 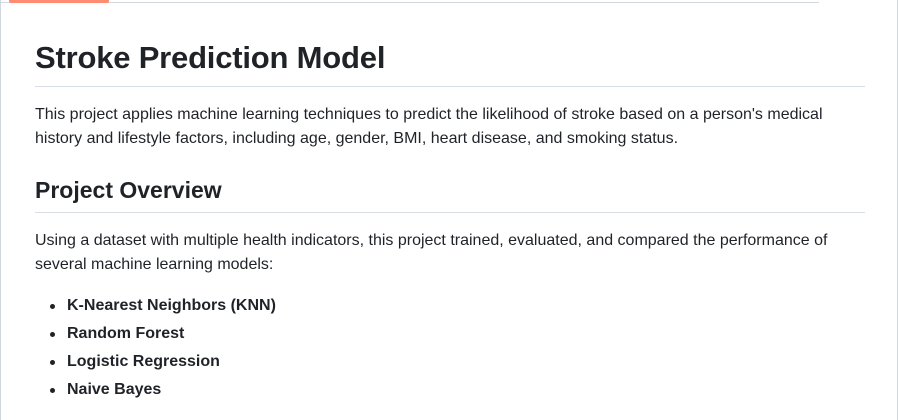 What do you see at coordinates (143, 361) in the screenshot?
I see `model-name: Logistic Regression` at bounding box center [143, 361].